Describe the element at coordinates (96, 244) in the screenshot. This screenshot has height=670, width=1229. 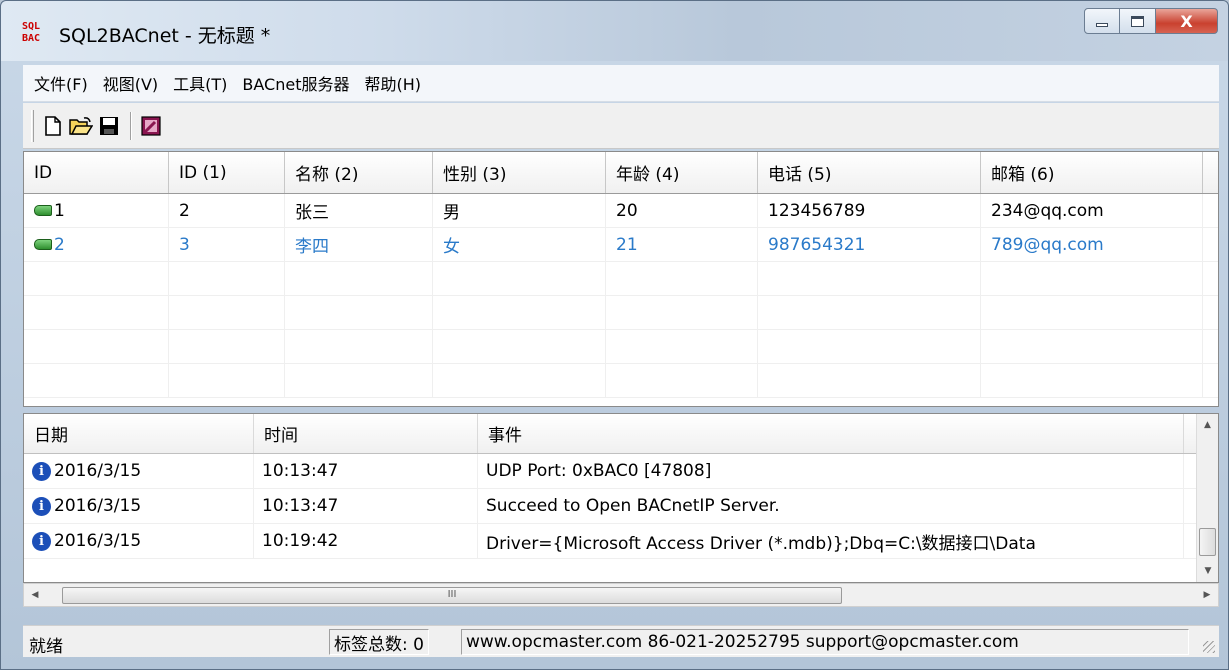
I see `grid-cell-id: 2` at that location.